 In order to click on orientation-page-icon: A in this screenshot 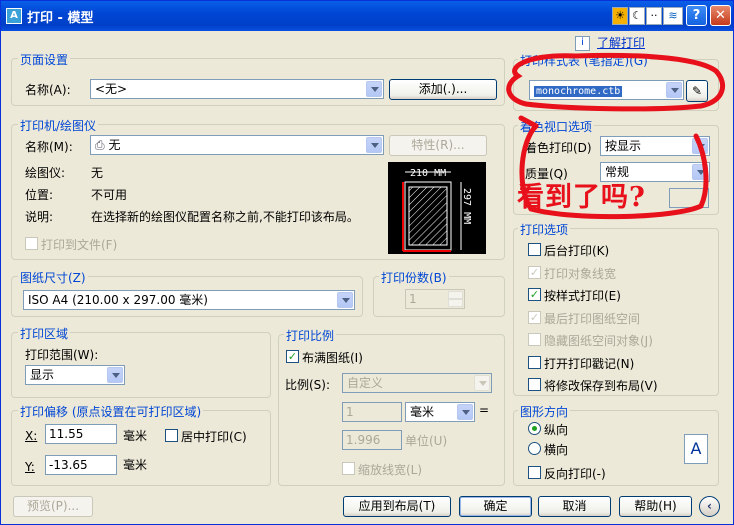, I will do `click(696, 449)`.